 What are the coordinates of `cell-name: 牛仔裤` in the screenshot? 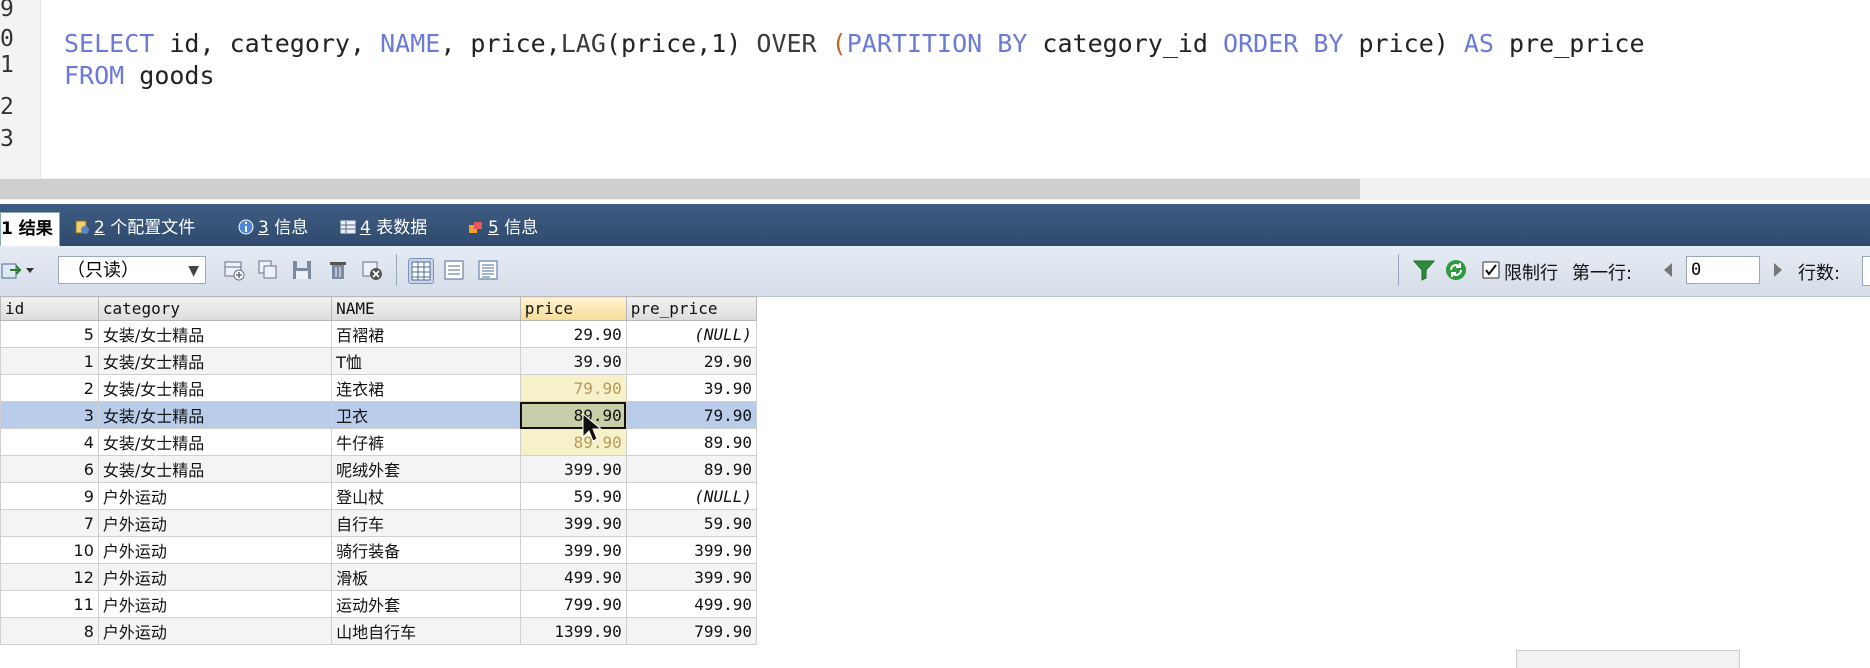 It's located at (426, 442).